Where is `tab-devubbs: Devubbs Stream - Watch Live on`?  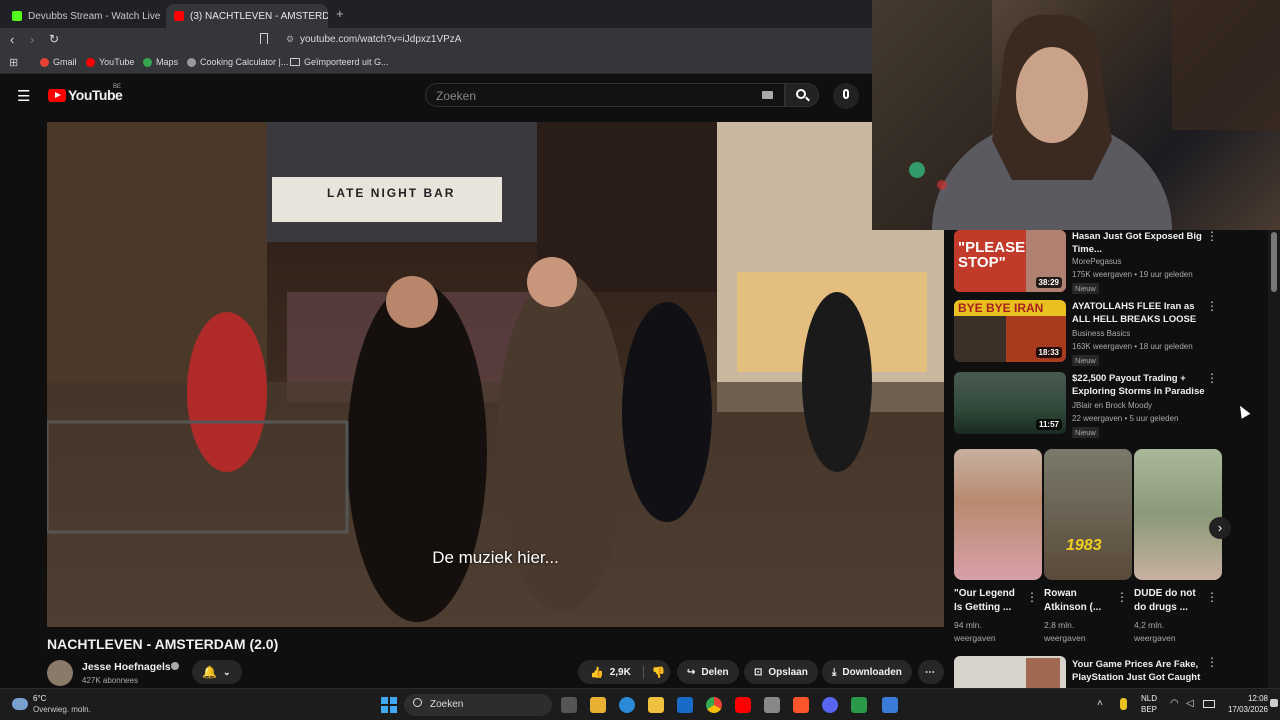 tab-devubbs: Devubbs Stream - Watch Live on is located at coordinates (83, 16).